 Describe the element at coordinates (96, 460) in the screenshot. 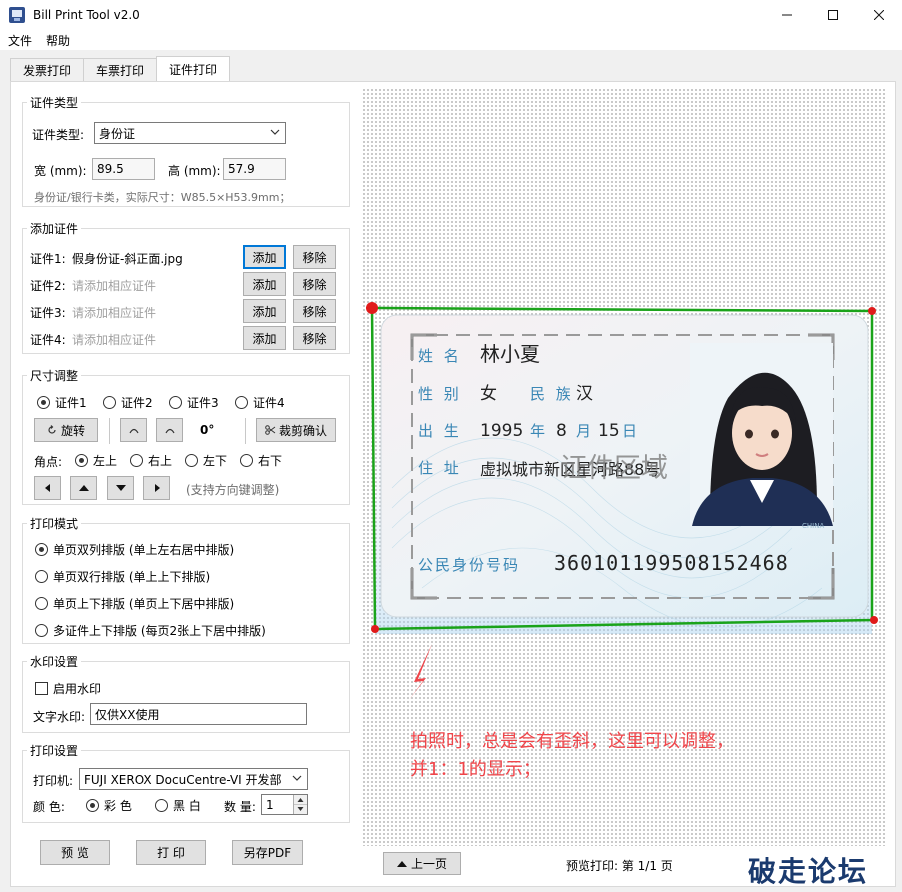

I see `radio-corner-top-left: 左上` at that location.